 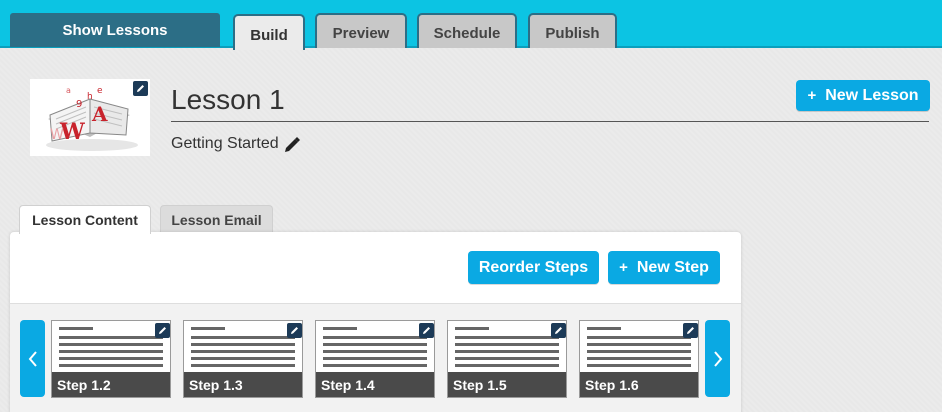 I want to click on tab-lesson-content: Lesson Content, so click(x=85, y=219).